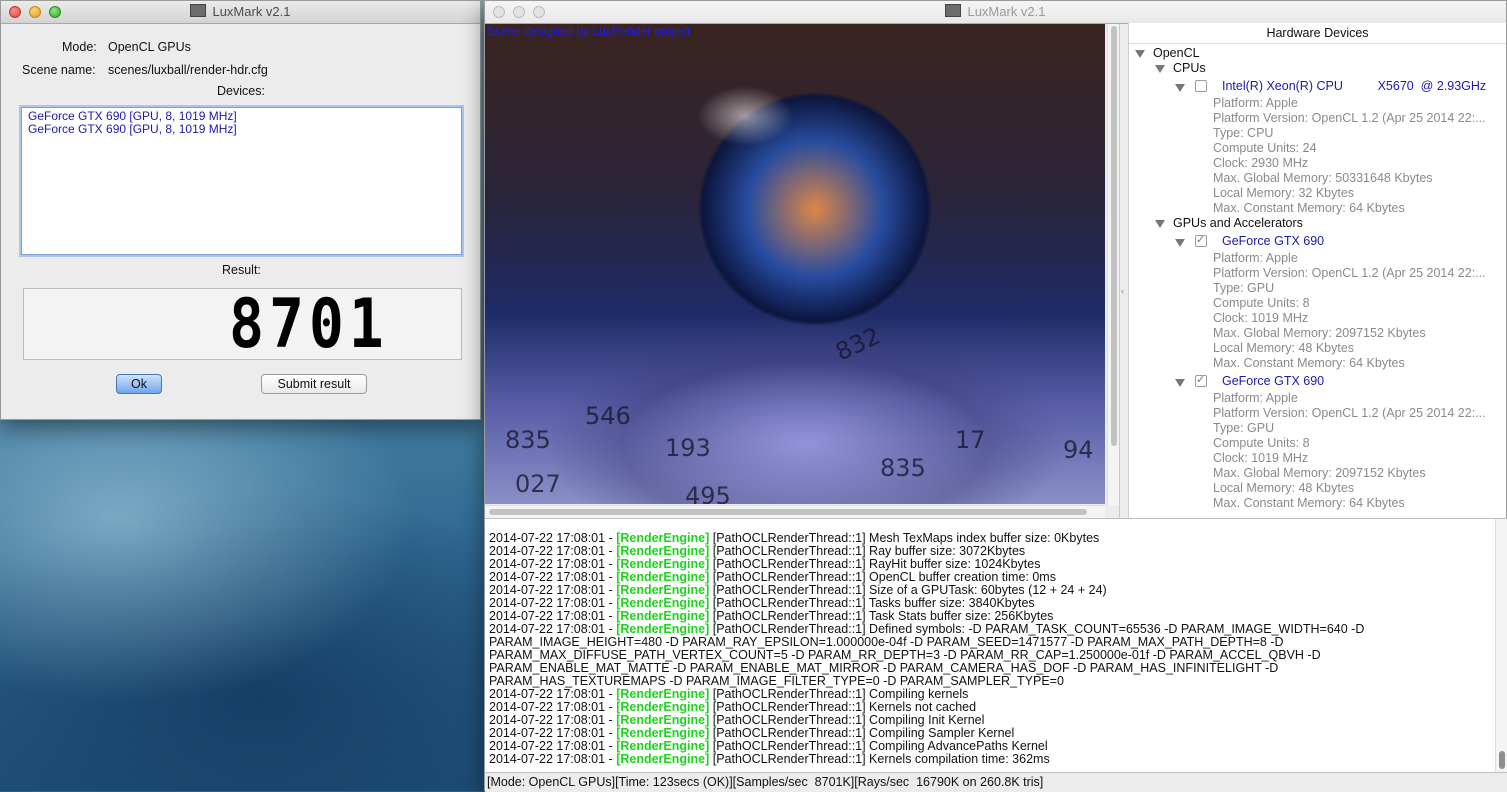 This screenshot has width=1507, height=792. What do you see at coordinates (528, 440) in the screenshot?
I see `render-number: 835` at bounding box center [528, 440].